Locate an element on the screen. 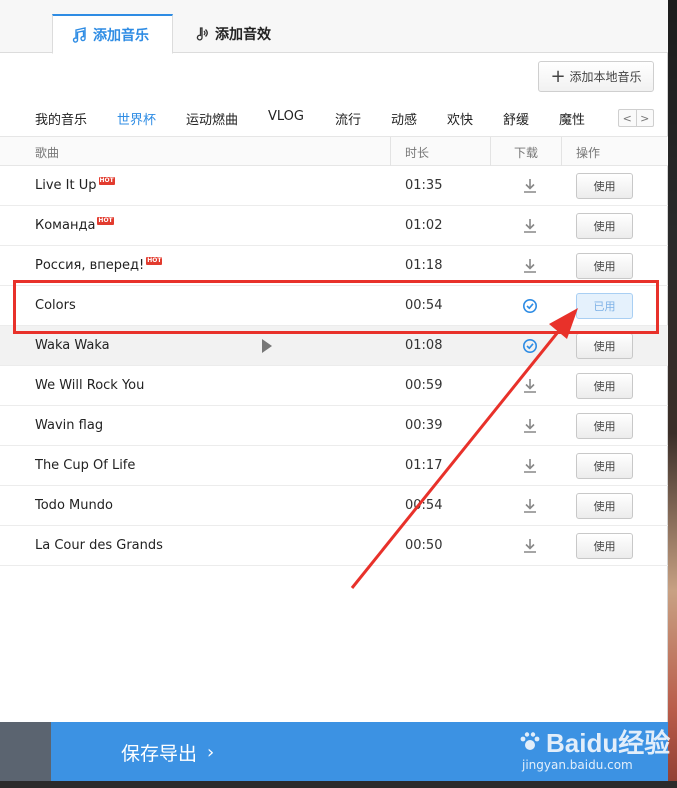 This screenshot has width=677, height=788. song-title: The Cup Of Life is located at coordinates (85, 465).